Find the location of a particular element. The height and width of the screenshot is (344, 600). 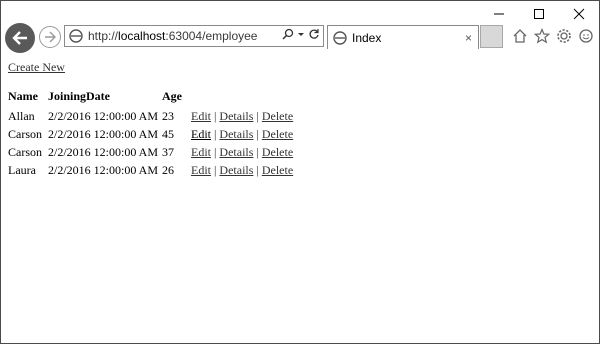

address-bar: http://localhost:63004/employee is located at coordinates (194, 36).